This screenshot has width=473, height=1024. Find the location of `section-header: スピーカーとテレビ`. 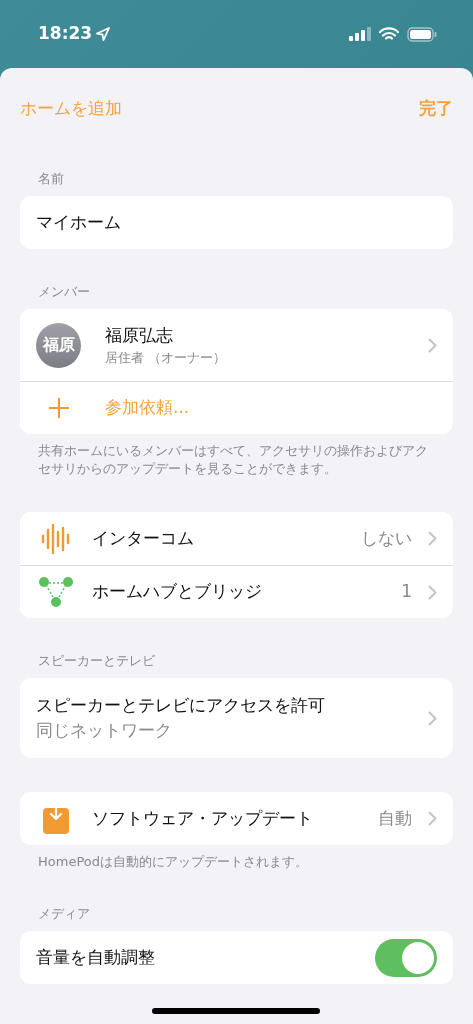

section-header: スピーカーとテレビ is located at coordinates (96, 661).